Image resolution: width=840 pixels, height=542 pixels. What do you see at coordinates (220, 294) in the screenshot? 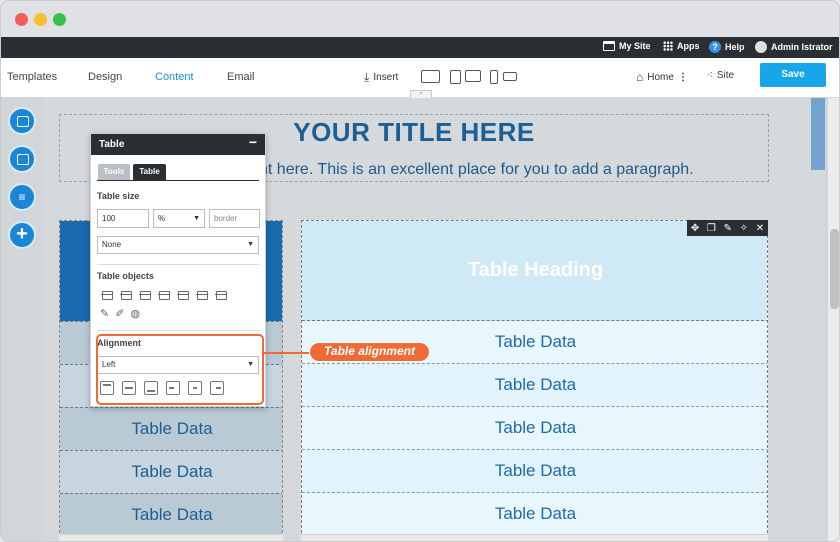
I see `split-cells-icon` at bounding box center [220, 294].